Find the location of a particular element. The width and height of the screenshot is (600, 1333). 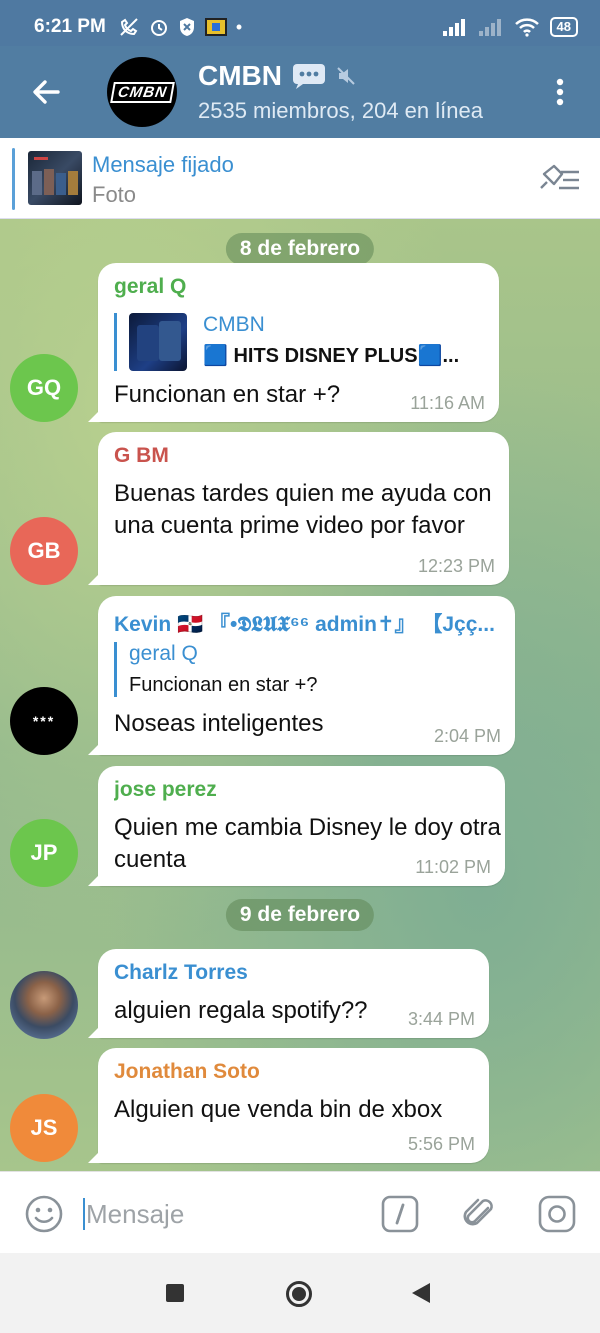

status-time: 6:21 PM is located at coordinates (70, 26).